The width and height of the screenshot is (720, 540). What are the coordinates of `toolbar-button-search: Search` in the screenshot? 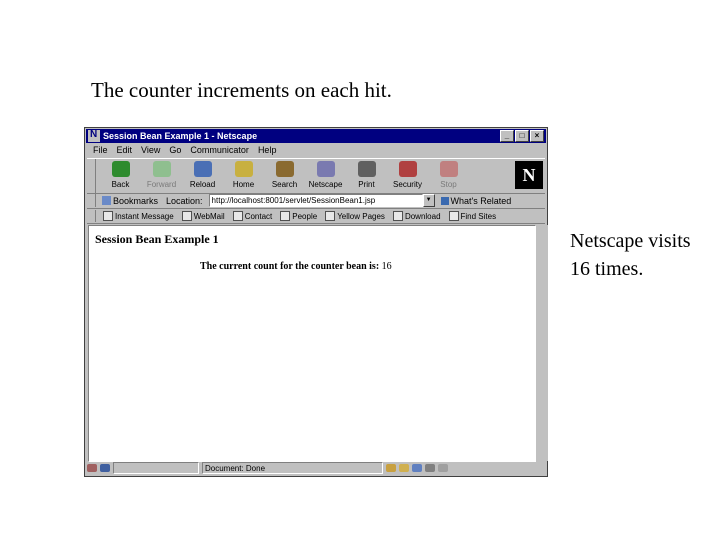 It's located at (284, 176).